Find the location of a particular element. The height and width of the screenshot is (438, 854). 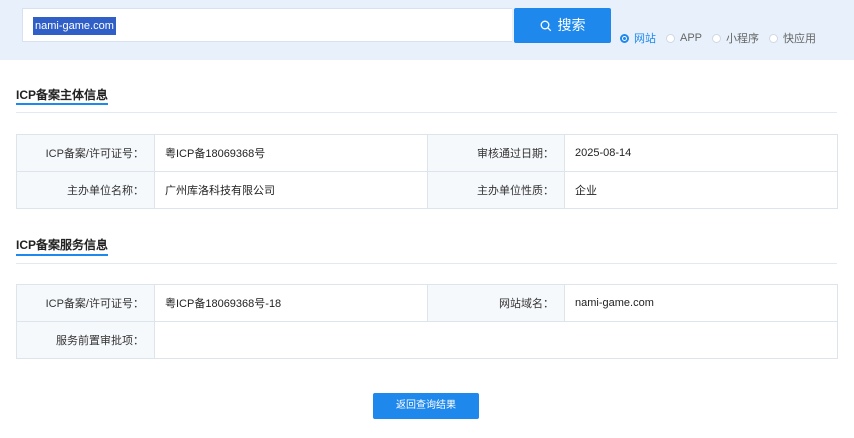

search-input-value: nami-game.com is located at coordinates (74, 26).